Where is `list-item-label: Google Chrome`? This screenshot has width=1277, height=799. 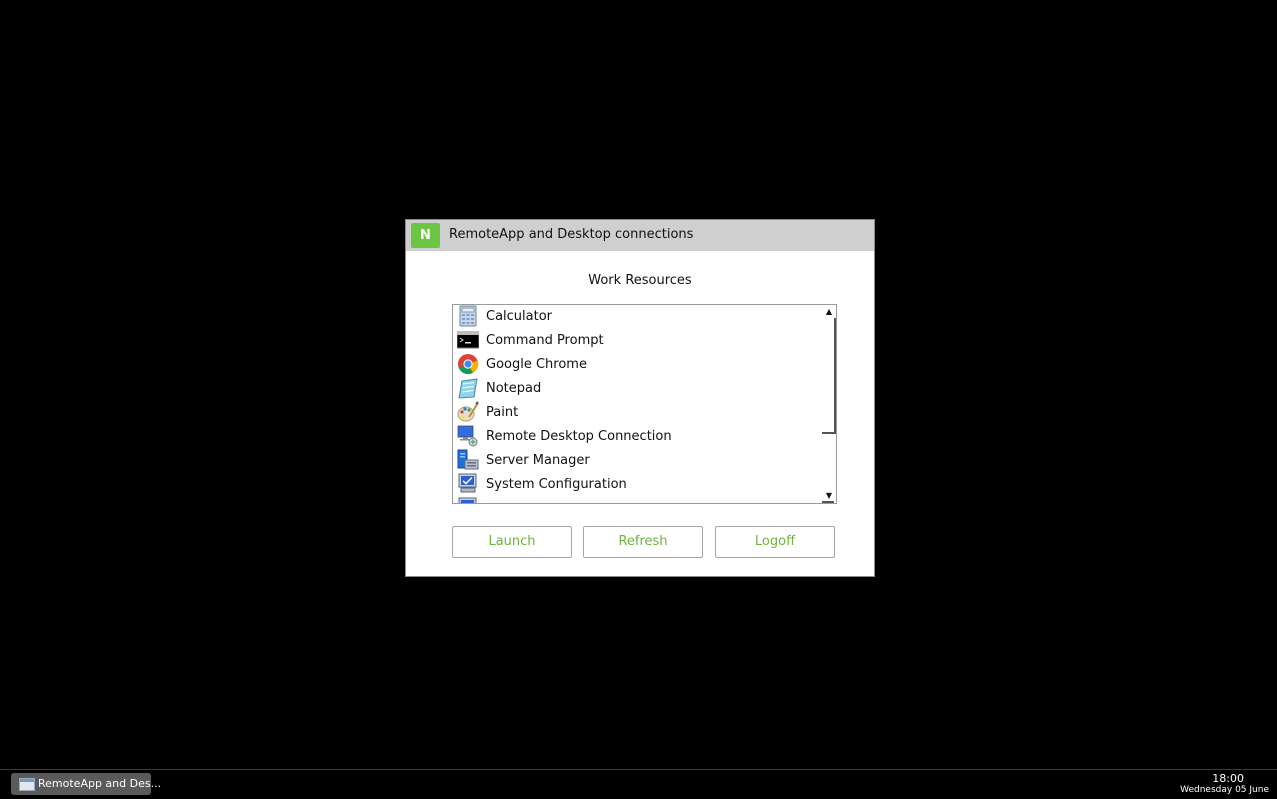 list-item-label: Google Chrome is located at coordinates (536, 364).